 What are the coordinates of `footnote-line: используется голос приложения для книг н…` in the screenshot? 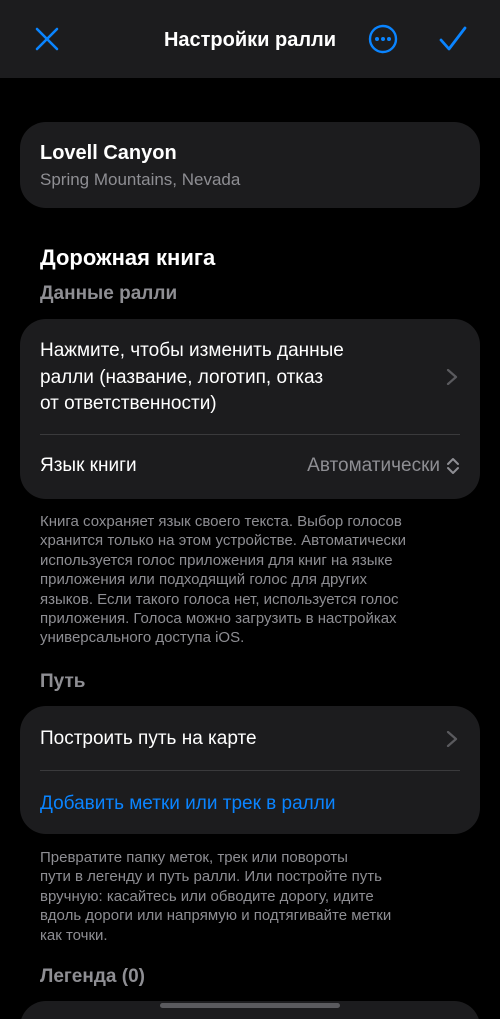 It's located at (216, 560).